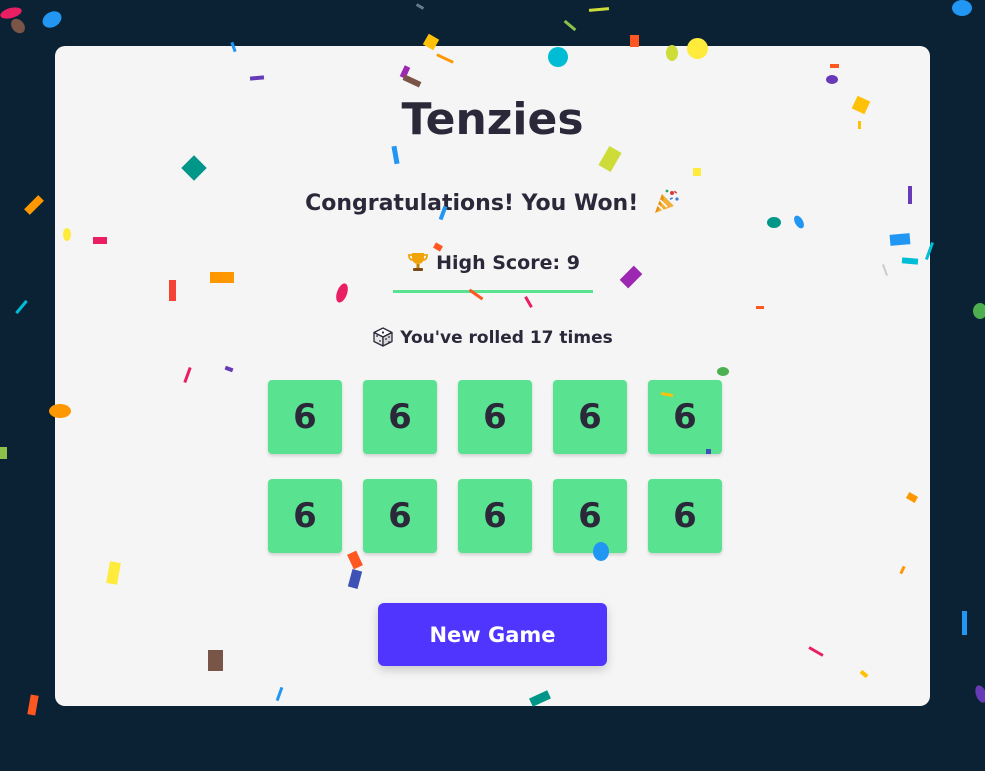  I want to click on party-popper-icon, so click(666, 202).